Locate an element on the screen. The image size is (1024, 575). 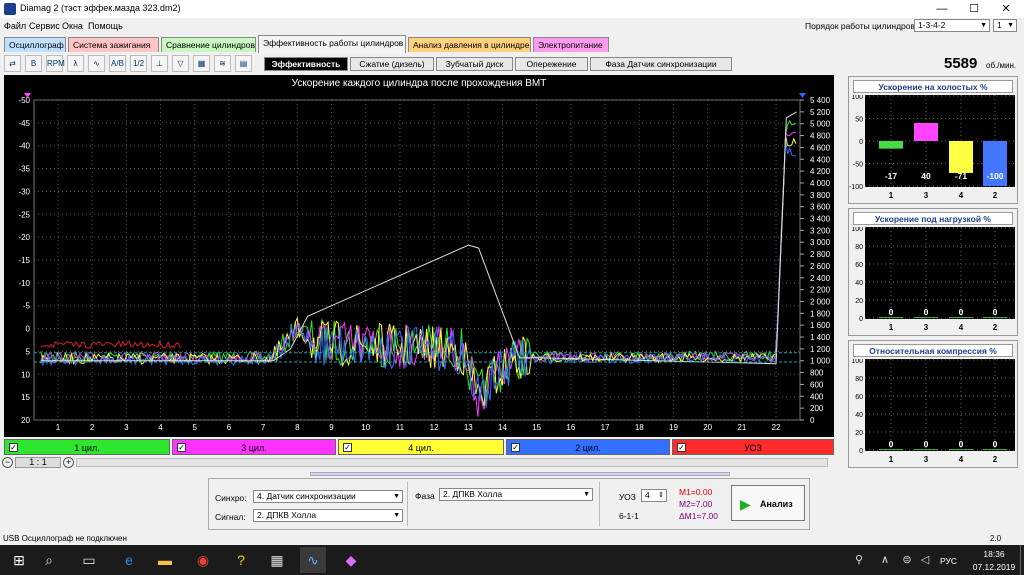
subtab-1: Эффективность is located at coordinates (306, 64).